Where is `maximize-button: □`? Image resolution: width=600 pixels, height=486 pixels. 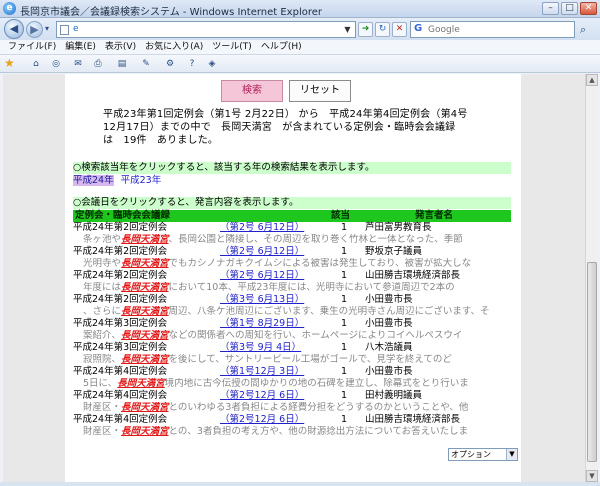
maximize-button: □ is located at coordinates (569, 8).